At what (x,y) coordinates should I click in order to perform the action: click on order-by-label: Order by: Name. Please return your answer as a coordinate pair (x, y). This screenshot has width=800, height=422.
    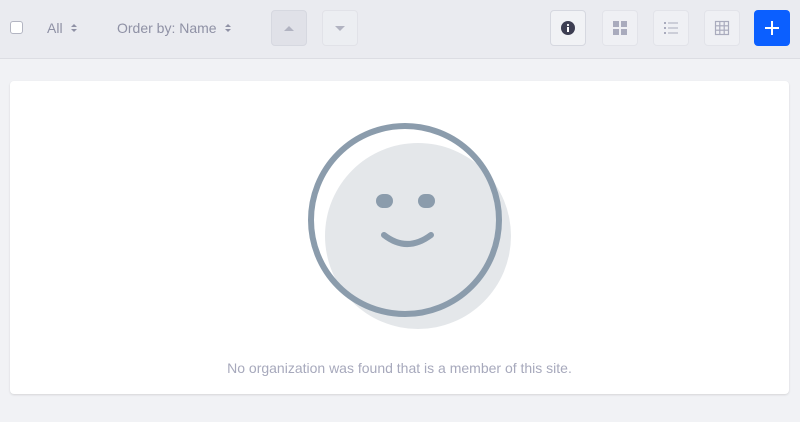
    Looking at the image, I should click on (167, 28).